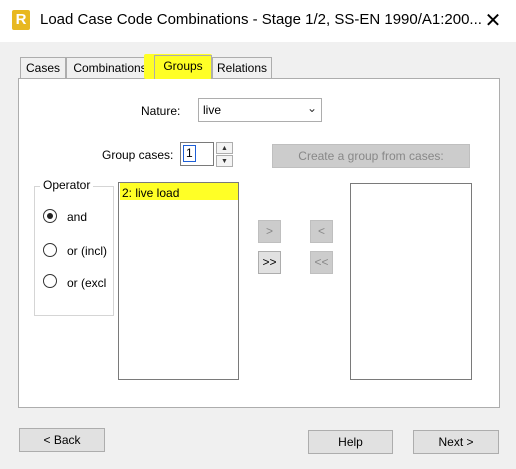 Image resolution: width=516 pixels, height=469 pixels. What do you see at coordinates (224, 148) in the screenshot?
I see `spin-up-icon: ▲` at bounding box center [224, 148].